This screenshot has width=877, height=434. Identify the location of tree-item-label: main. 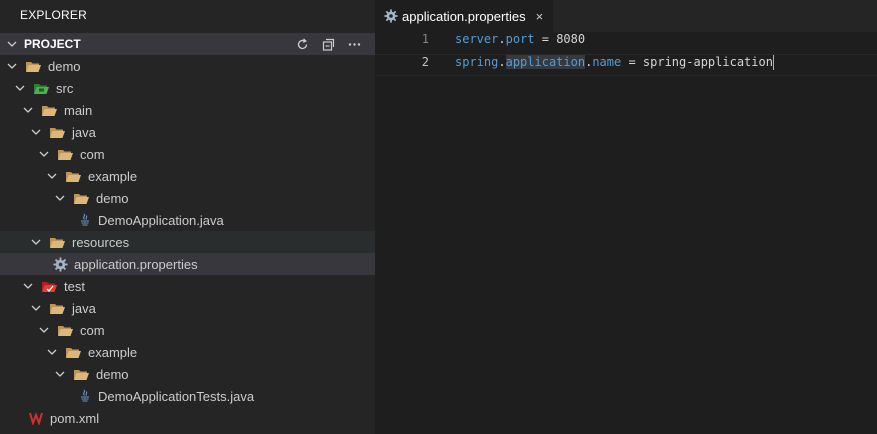
(78, 110).